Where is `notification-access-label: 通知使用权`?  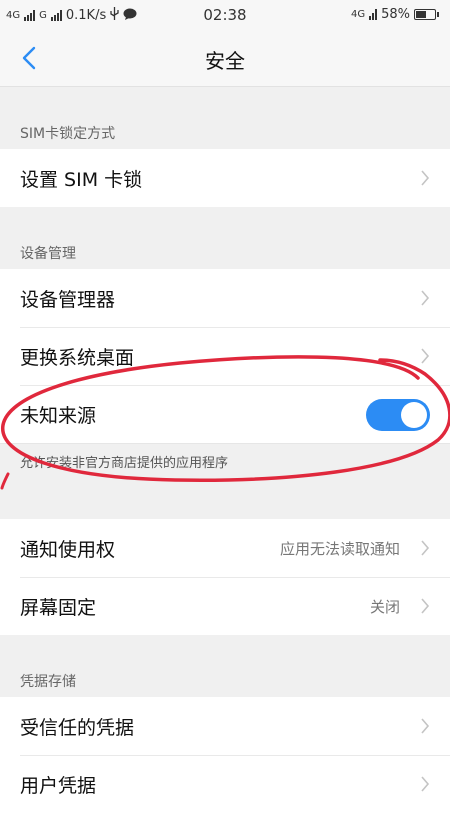
notification-access-label: 通知使用权 is located at coordinates (68, 549).